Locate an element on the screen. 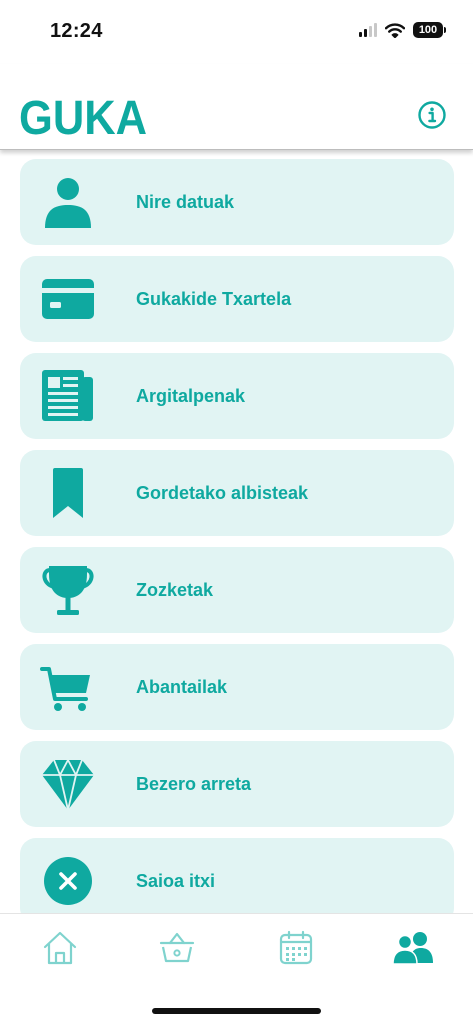 This screenshot has width=473, height=1024. menu-item-label: Bezero arreta is located at coordinates (194, 784).